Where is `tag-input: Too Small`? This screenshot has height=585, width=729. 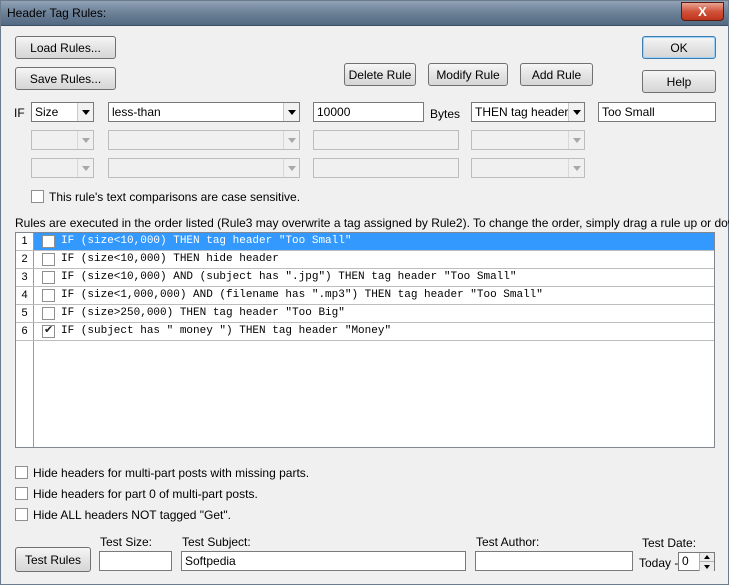
tag-input: Too Small is located at coordinates (657, 112).